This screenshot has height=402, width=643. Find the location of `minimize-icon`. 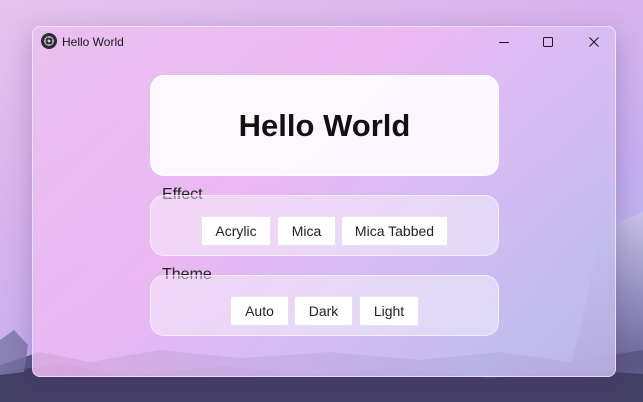

minimize-icon is located at coordinates (504, 42).